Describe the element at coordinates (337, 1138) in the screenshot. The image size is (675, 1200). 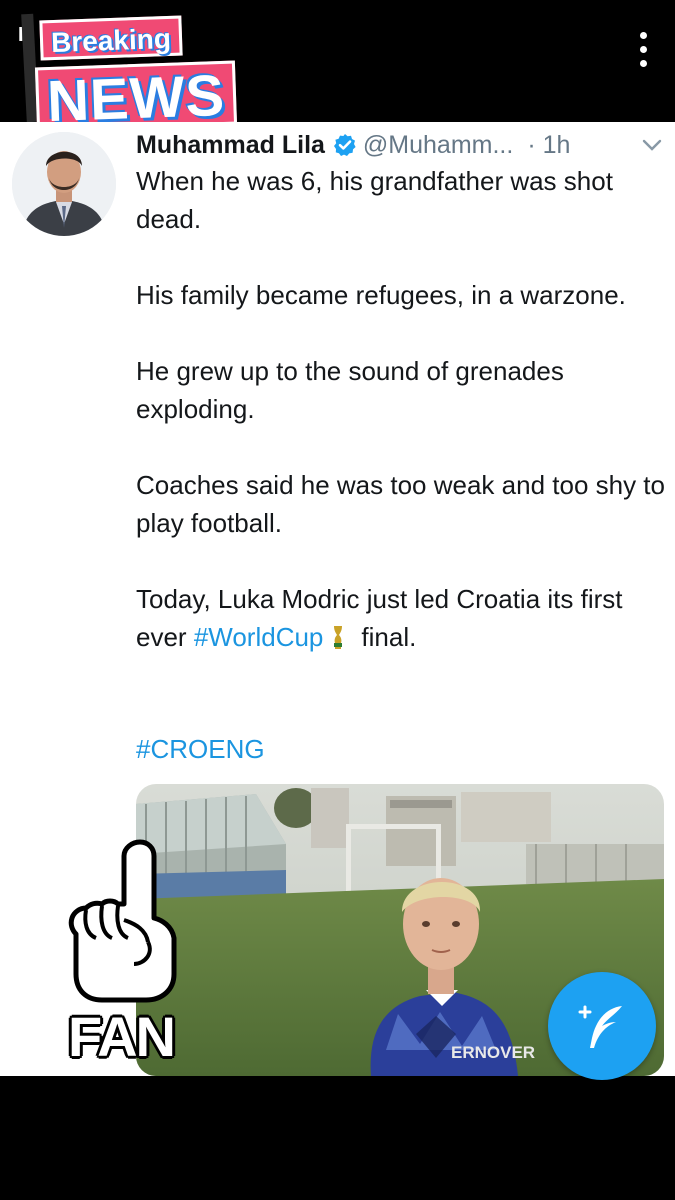
I see `bottom-bar` at that location.